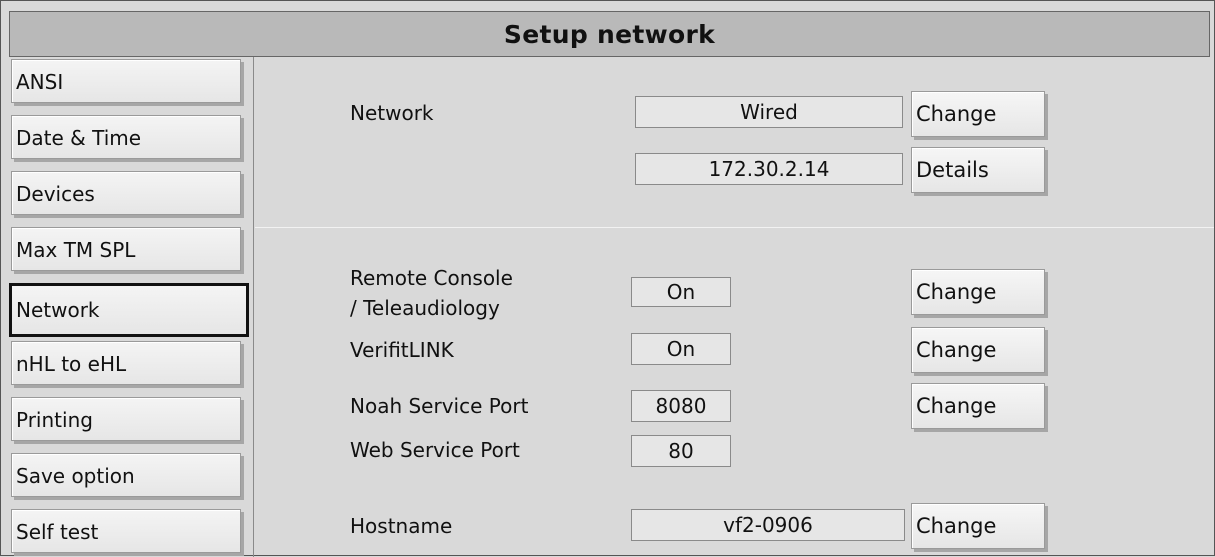 This screenshot has height=557, width=1215. What do you see at coordinates (681, 451) in the screenshot?
I see `web-service-port-value: 80` at bounding box center [681, 451].